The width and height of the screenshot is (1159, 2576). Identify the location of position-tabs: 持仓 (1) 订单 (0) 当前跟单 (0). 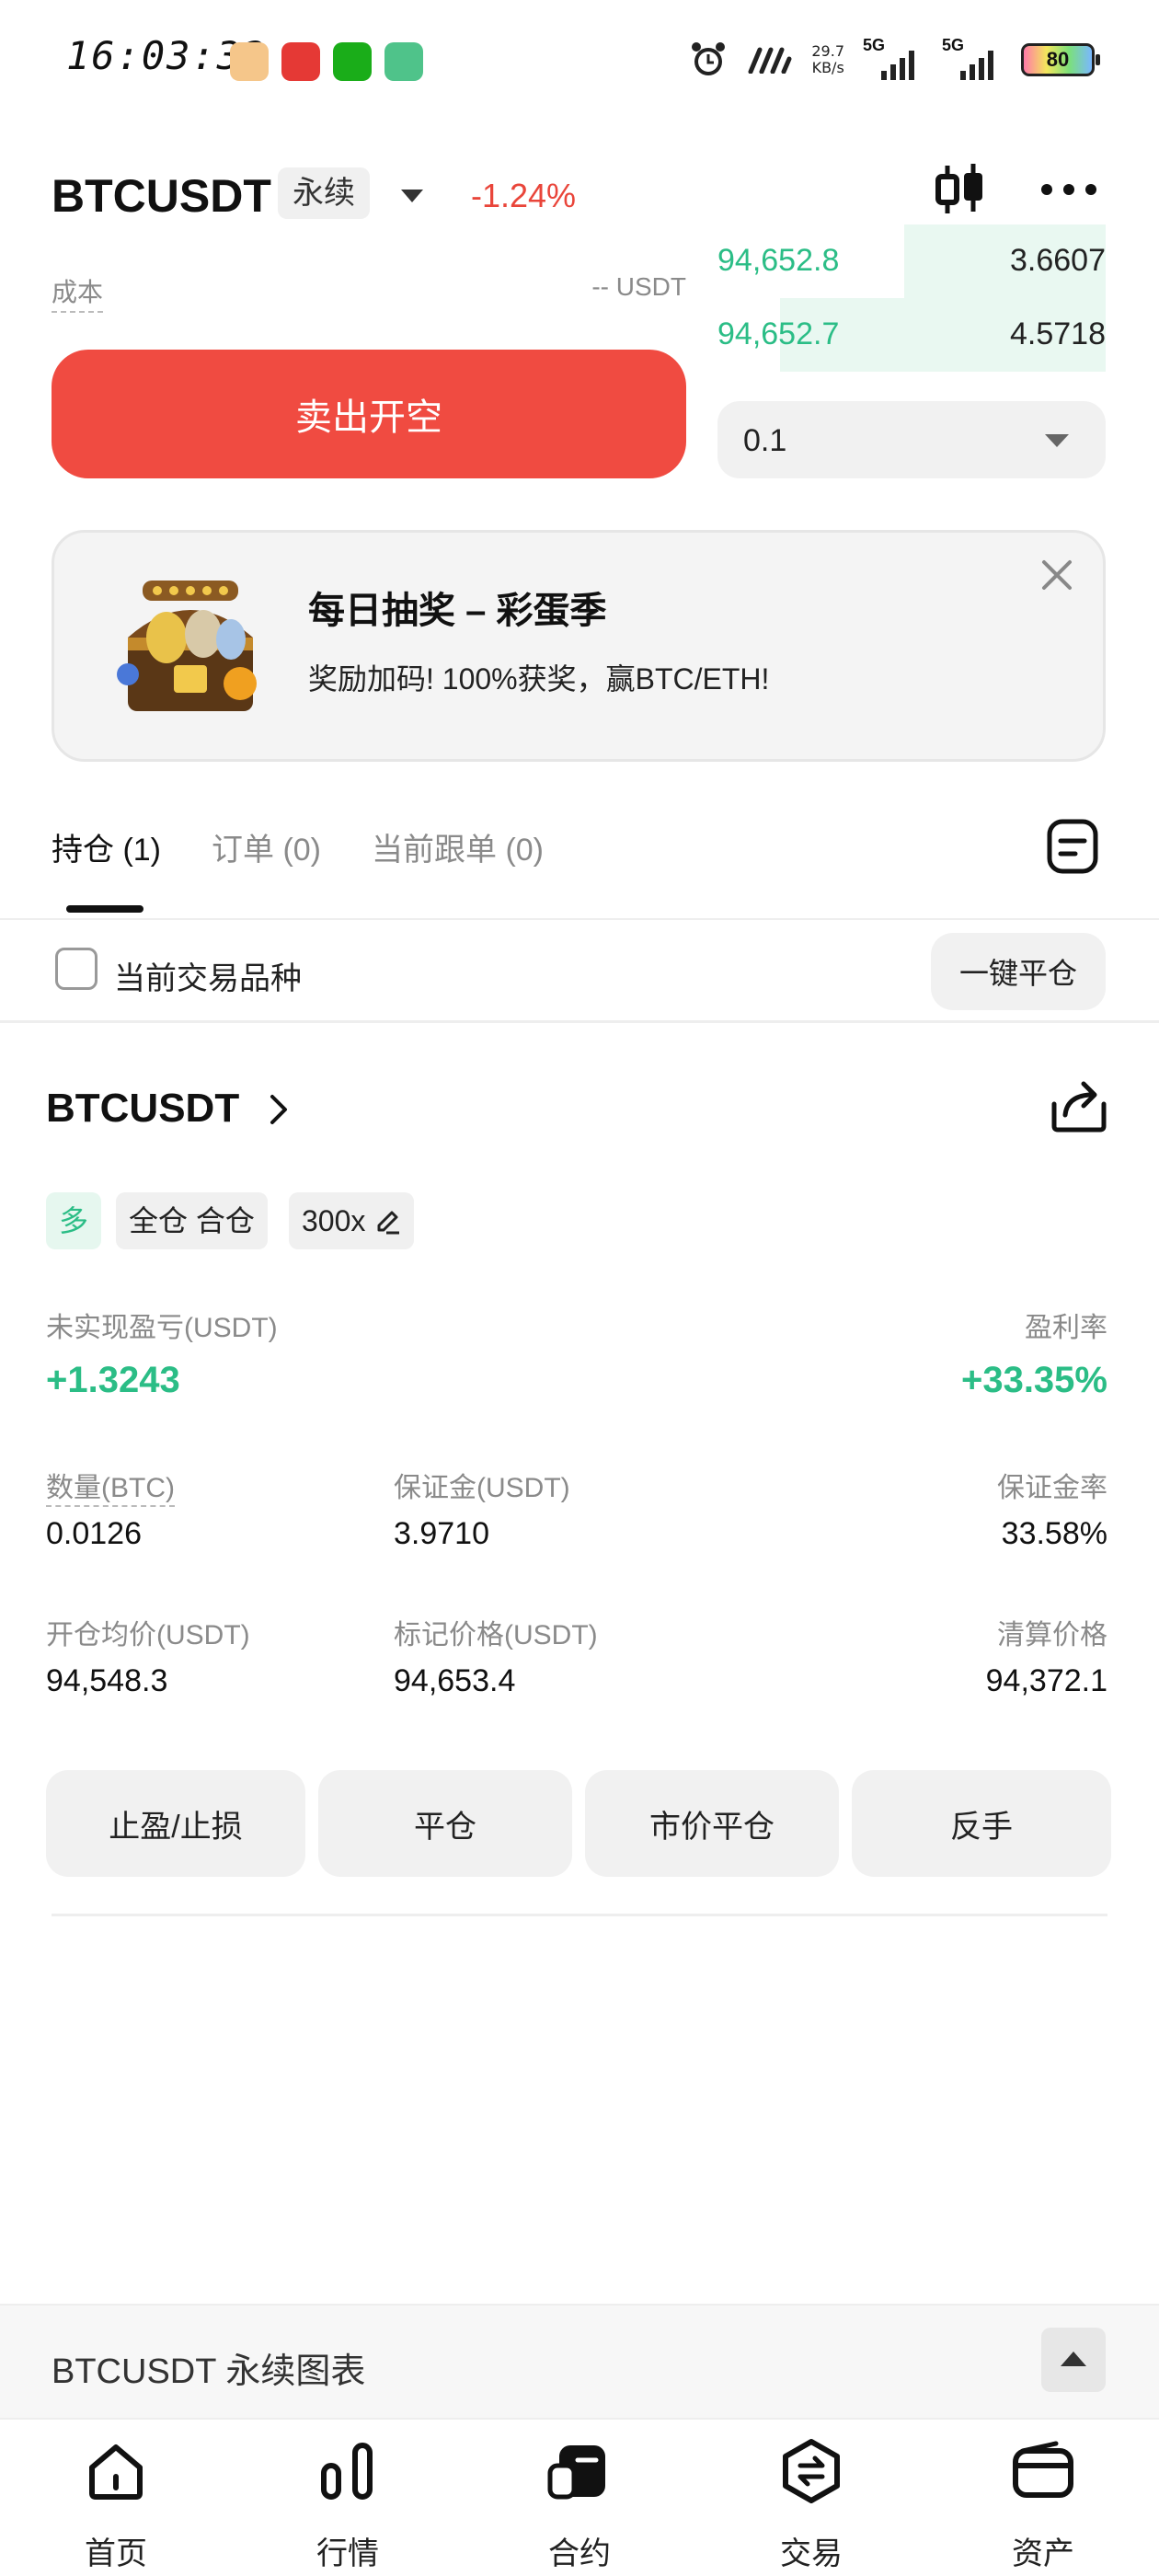
(579, 855).